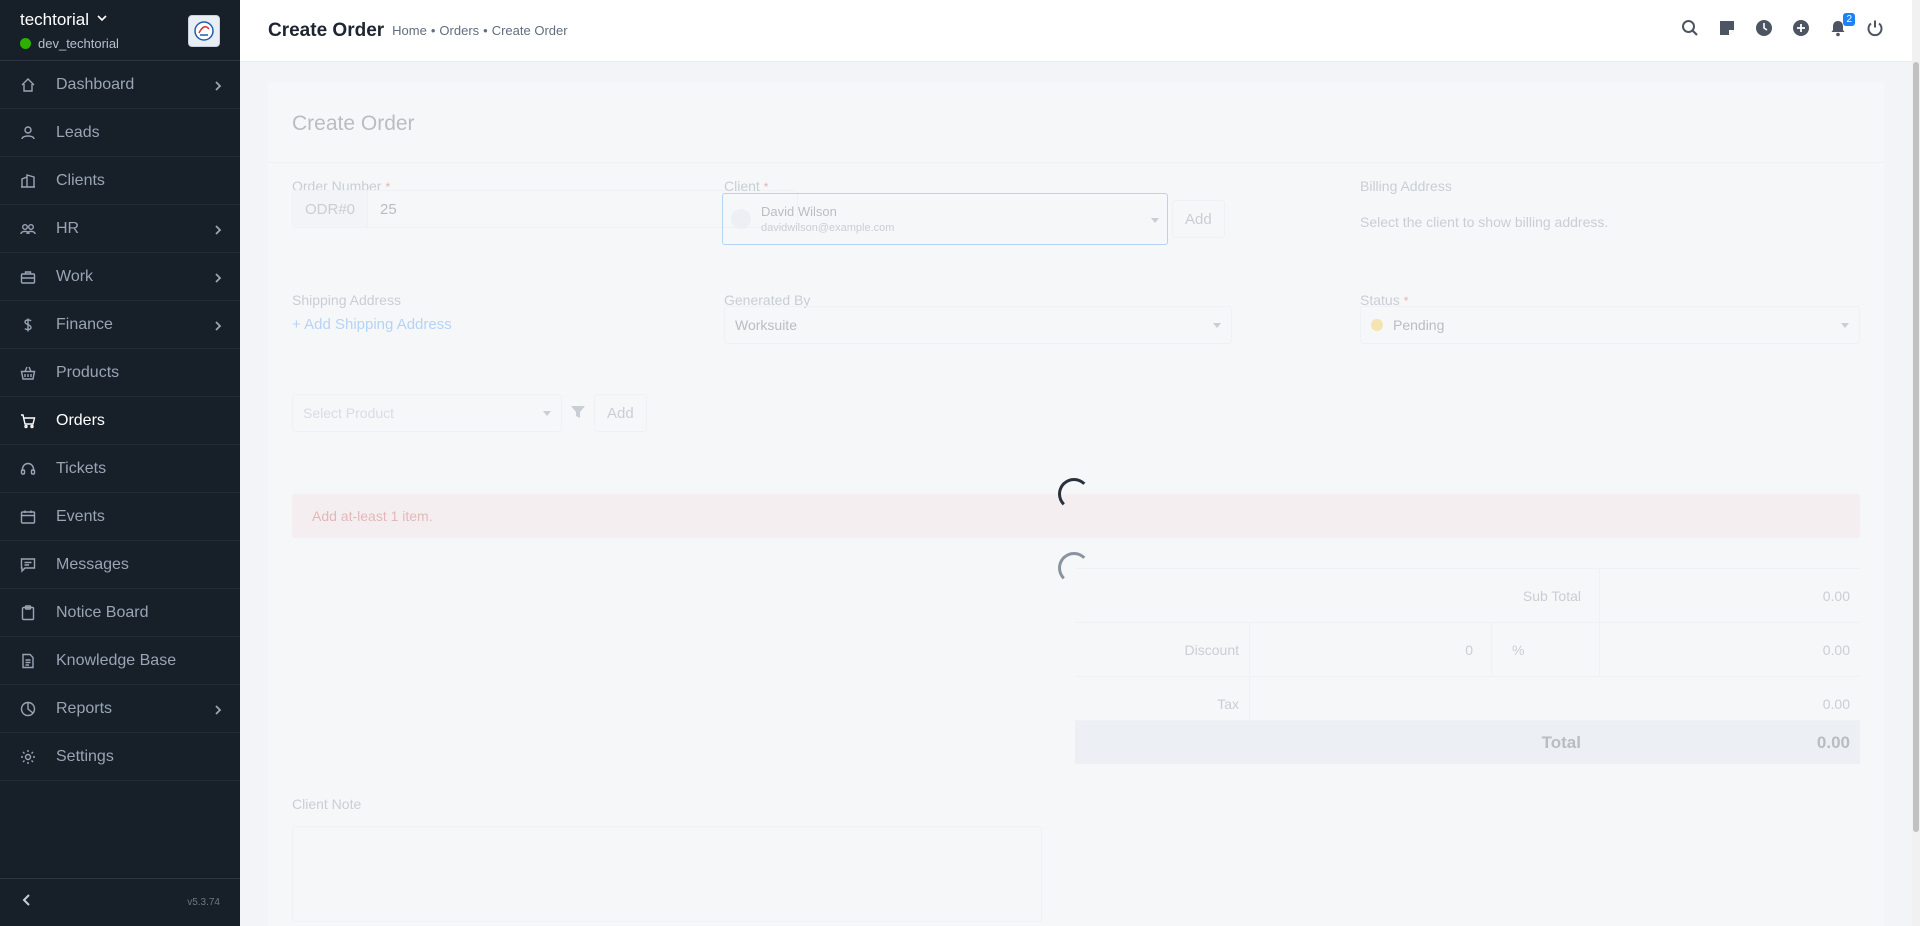 The width and height of the screenshot is (1920, 926). What do you see at coordinates (1916, 447) in the screenshot?
I see `page-scrollbar-thumb` at bounding box center [1916, 447].